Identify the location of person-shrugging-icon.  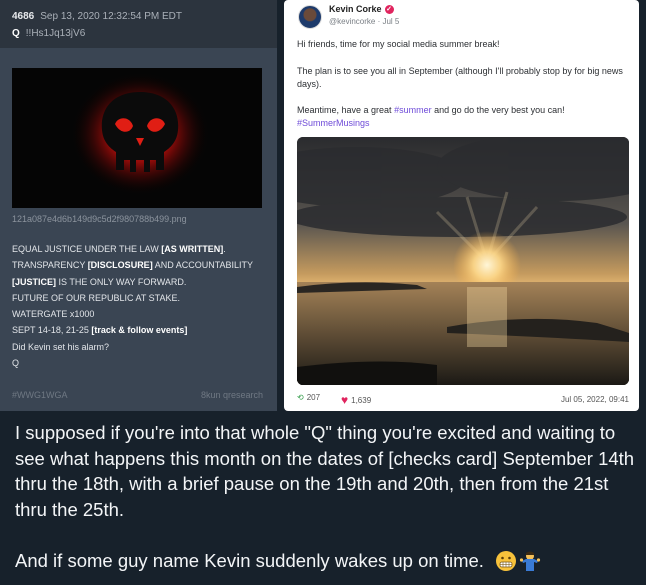
(530, 561).